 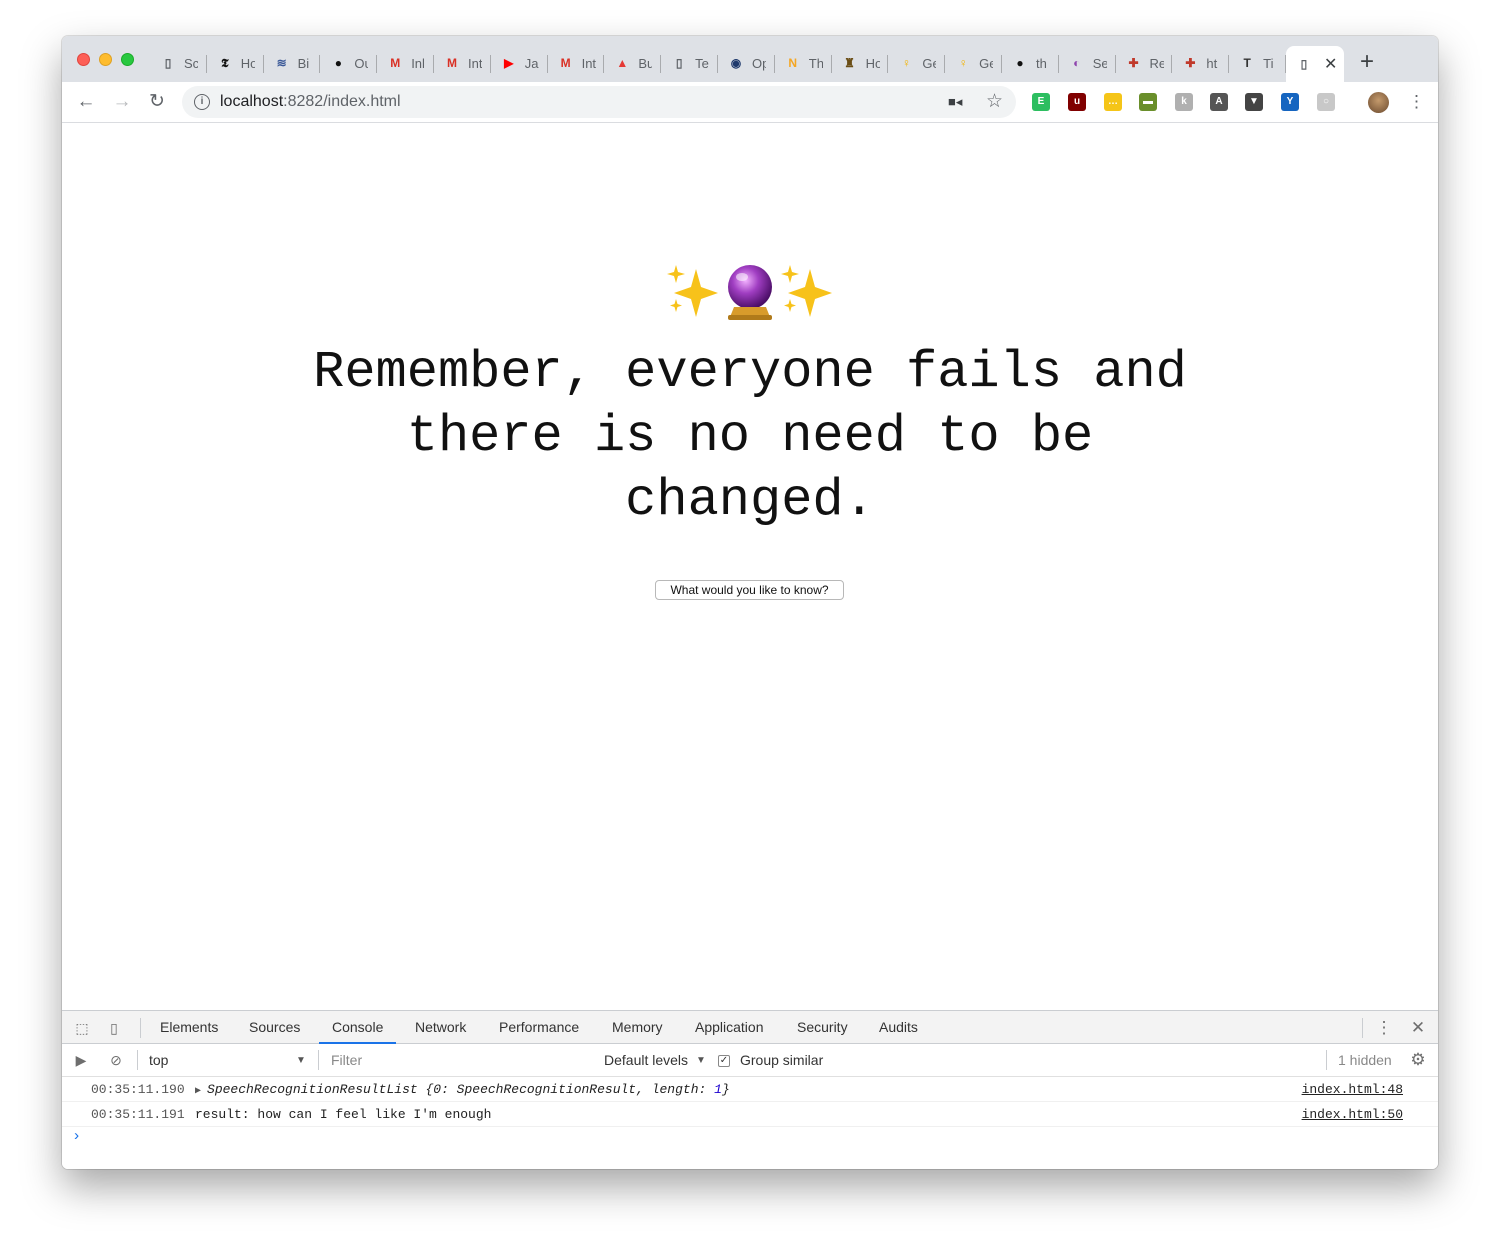 I want to click on log-timestamp: 00:35:11.190, so click(x=138, y=1089).